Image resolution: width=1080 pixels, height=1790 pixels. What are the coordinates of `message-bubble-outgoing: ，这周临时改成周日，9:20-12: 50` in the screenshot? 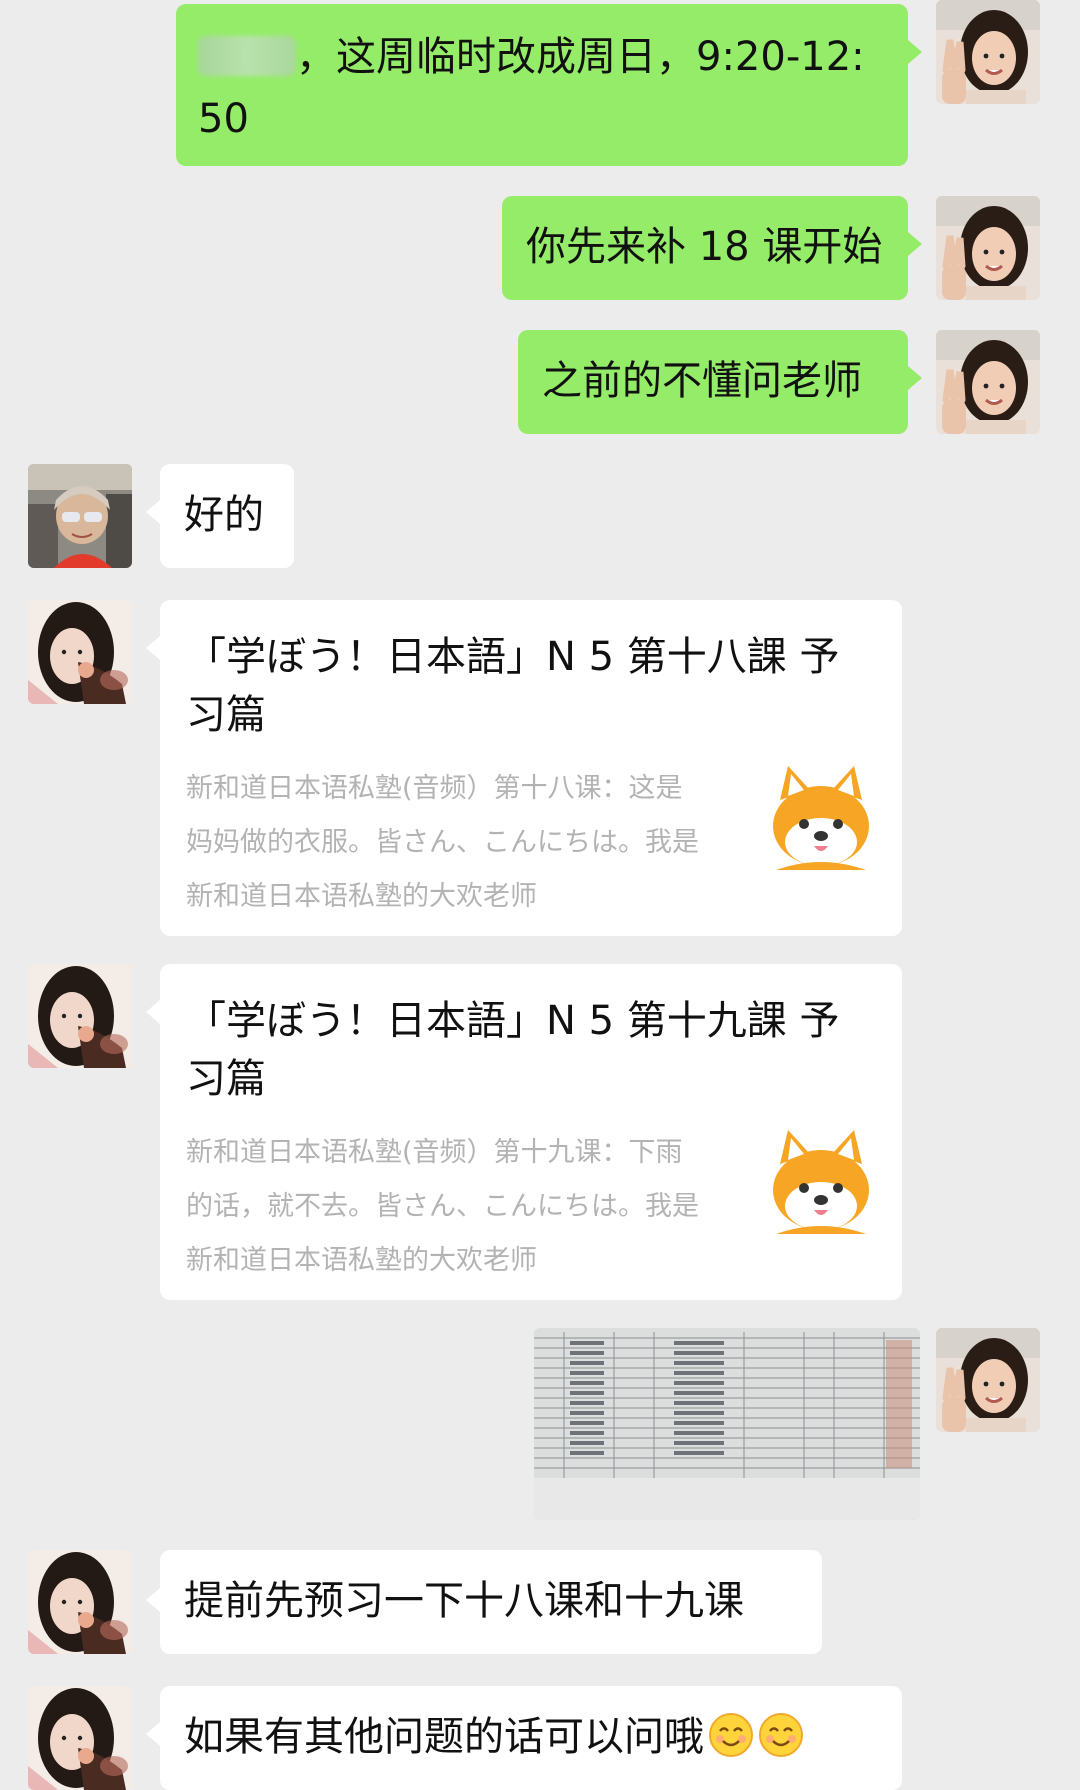 It's located at (542, 85).